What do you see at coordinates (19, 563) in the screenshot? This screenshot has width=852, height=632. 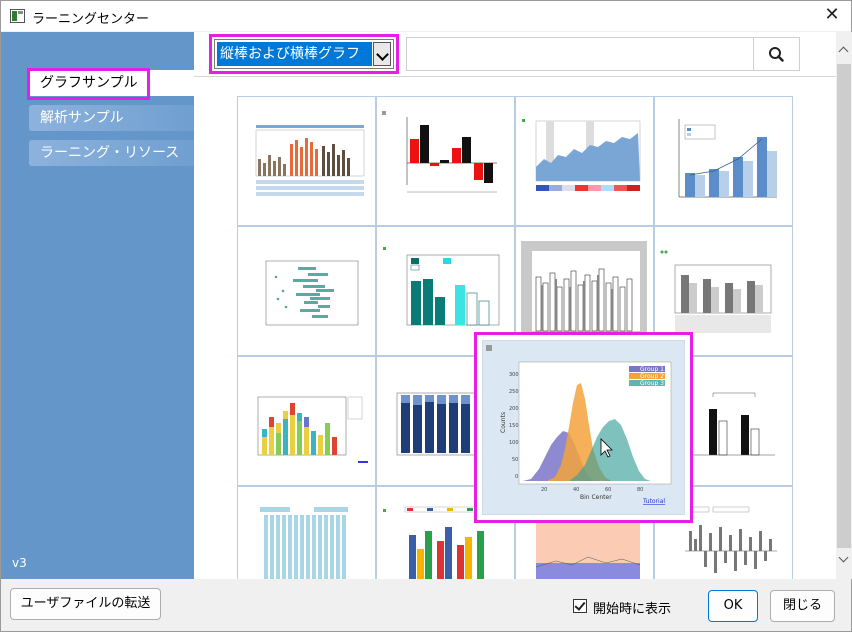 I see `version-label: v3` at bounding box center [19, 563].